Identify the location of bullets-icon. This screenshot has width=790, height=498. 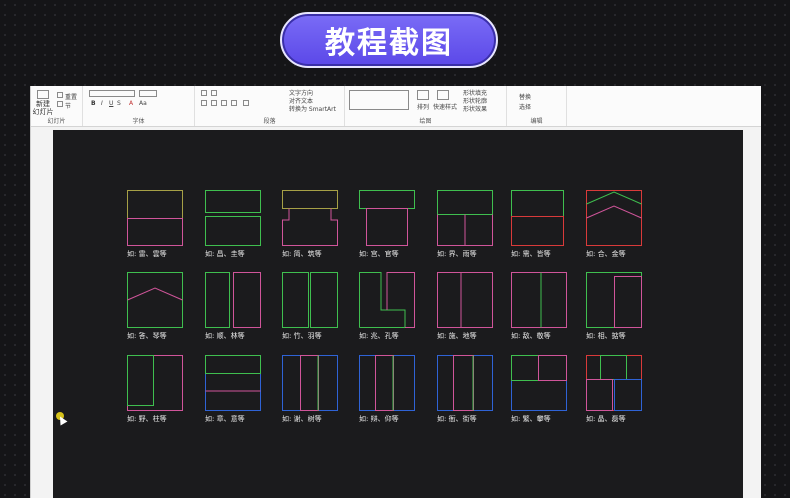
(204, 93).